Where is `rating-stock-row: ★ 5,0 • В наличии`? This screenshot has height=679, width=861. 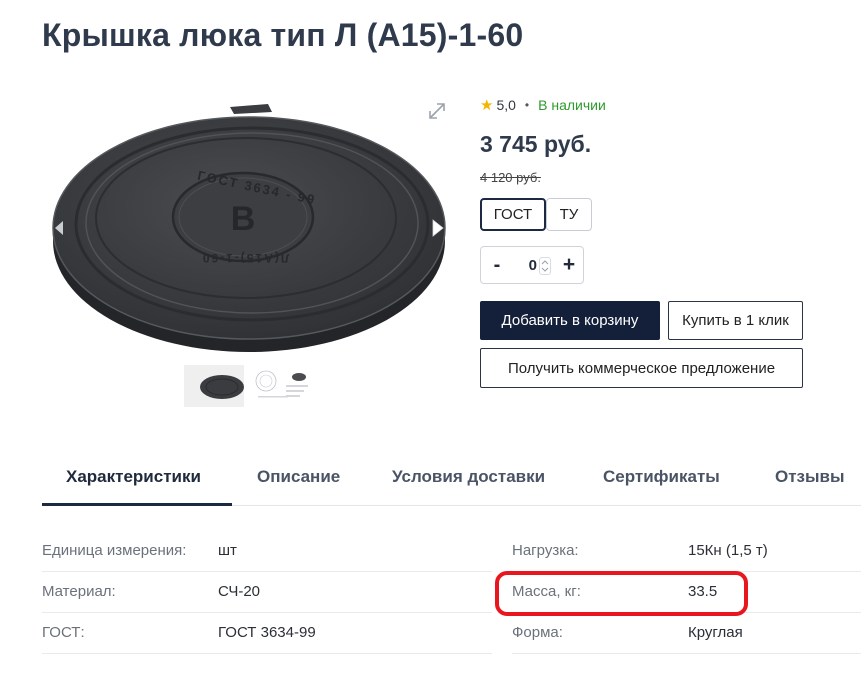 rating-stock-row: ★ 5,0 • В наличии is located at coordinates (543, 105).